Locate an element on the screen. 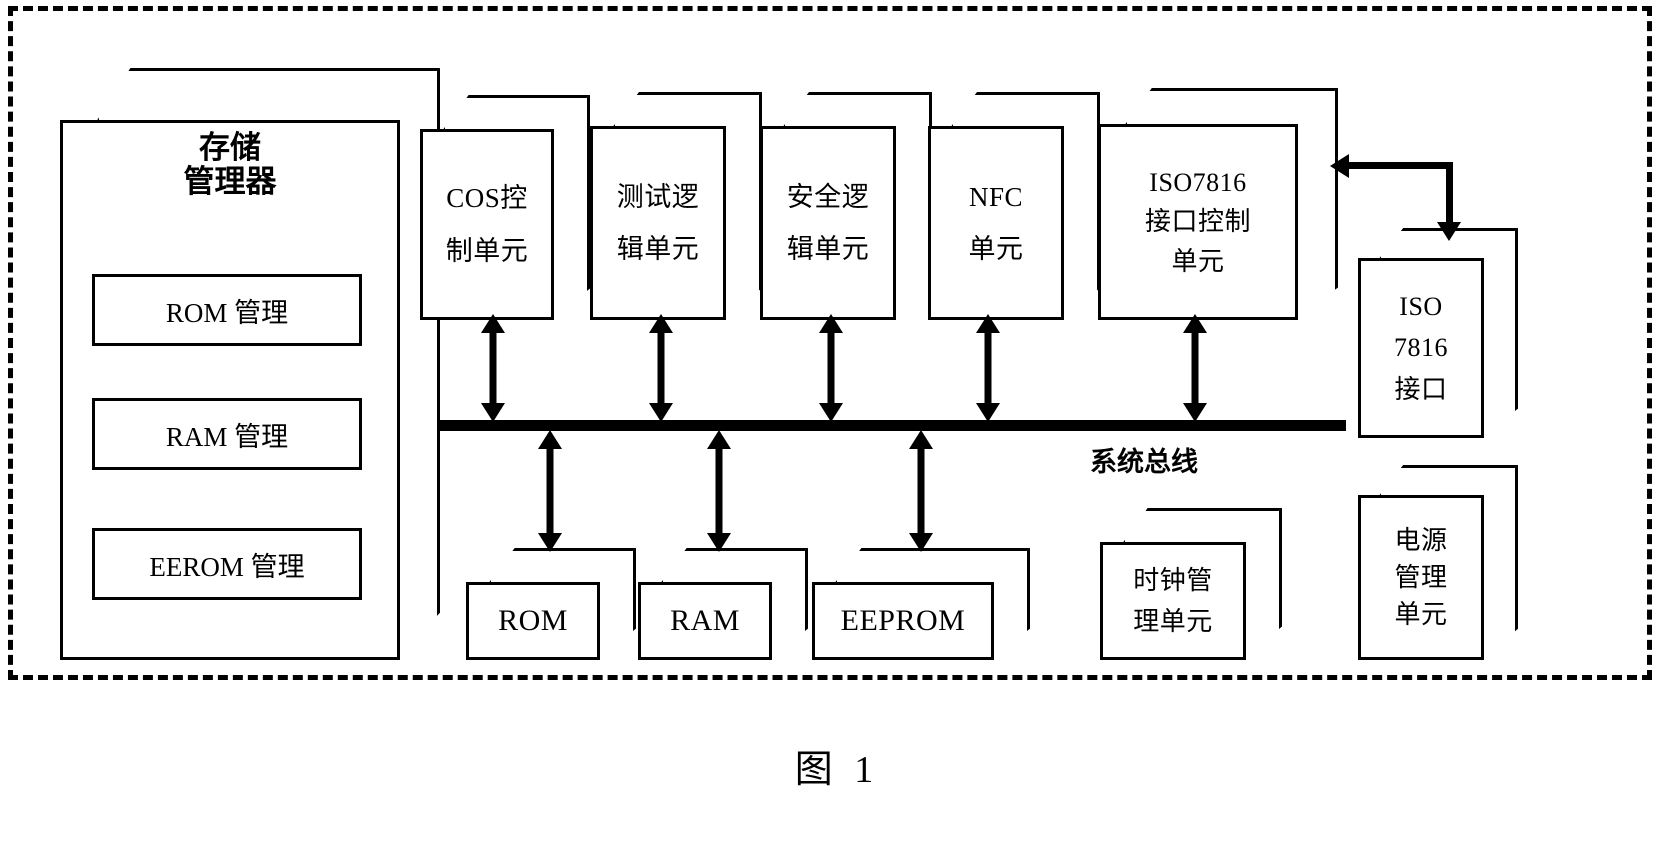 This screenshot has width=1674, height=842. iso7816-interface-box: ISO 7816 接口 is located at coordinates (1438, 333).